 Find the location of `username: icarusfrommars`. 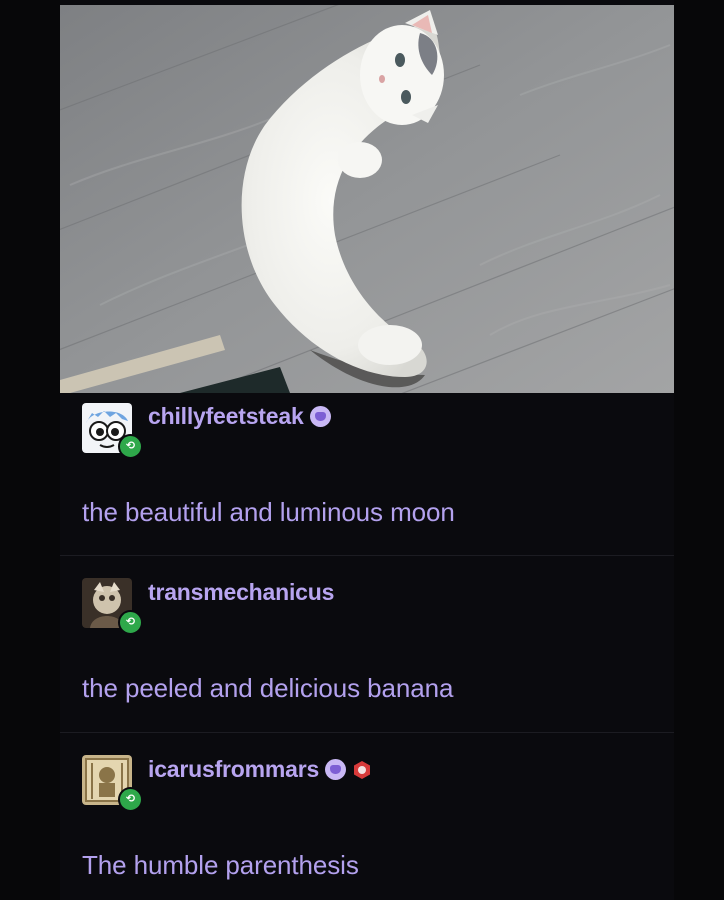

username: icarusfrommars is located at coordinates (260, 769).